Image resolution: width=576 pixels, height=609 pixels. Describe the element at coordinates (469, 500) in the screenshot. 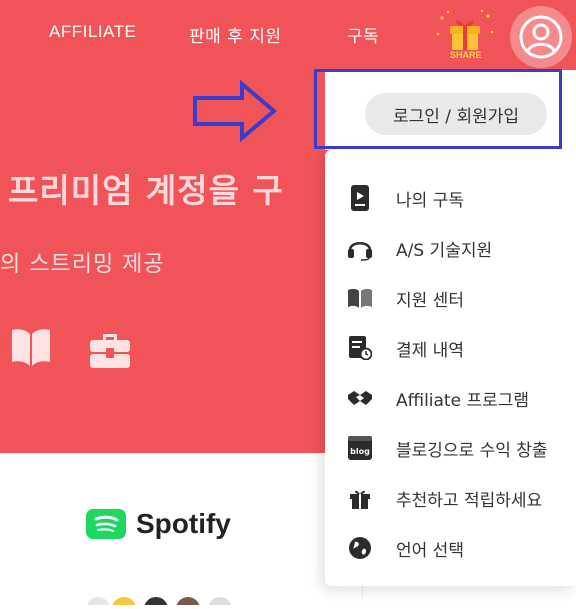

I see `menu-item-label: 추천하고 적립하세요` at that location.